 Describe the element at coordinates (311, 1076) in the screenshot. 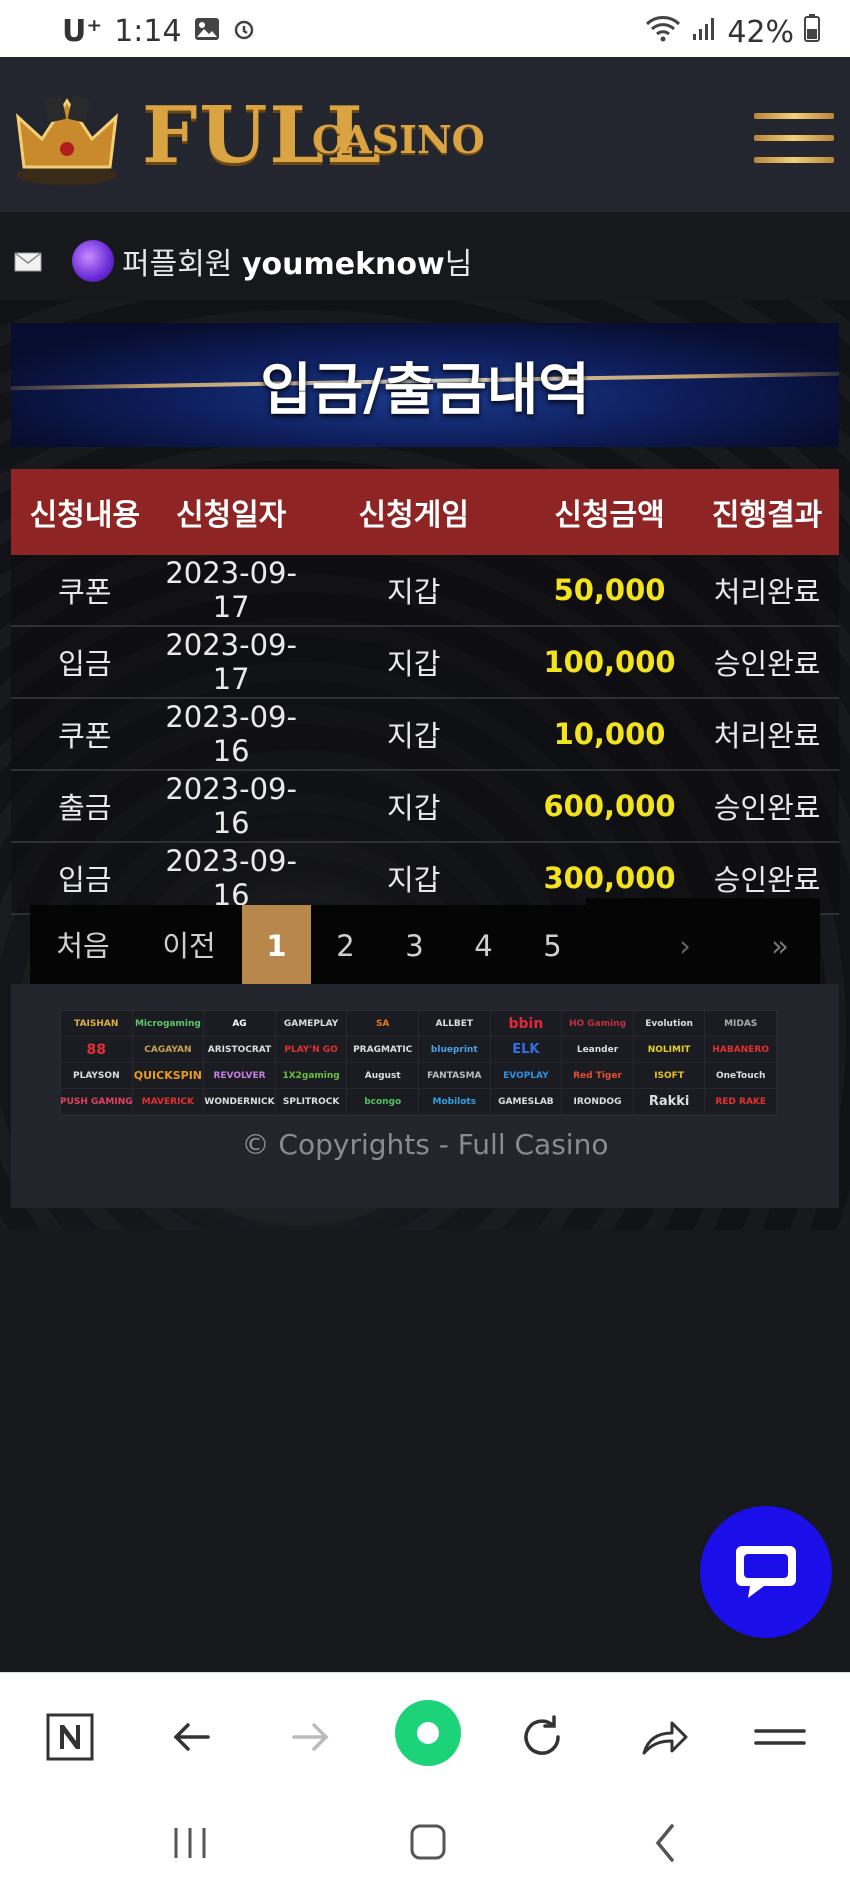

I see `provider-logo: 1X2gaming` at that location.